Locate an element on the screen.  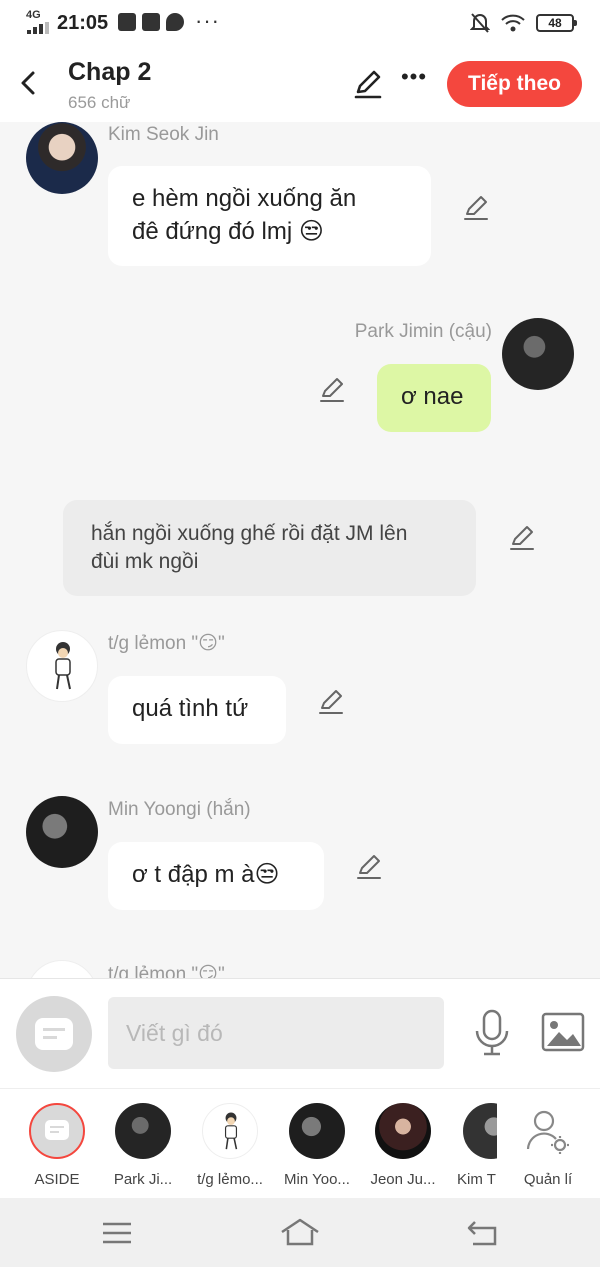
image-icon is located at coordinates (563, 1032).